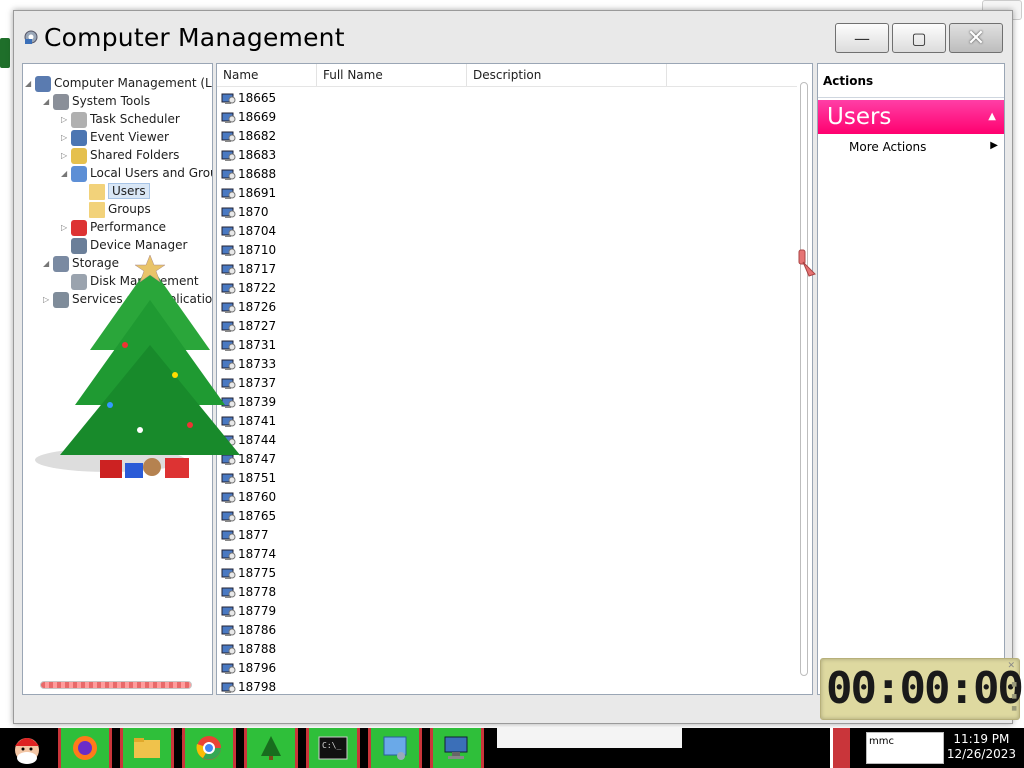 This screenshot has width=1024, height=768. Describe the element at coordinates (248, 592) in the screenshot. I see `user-row: 18778` at that location.